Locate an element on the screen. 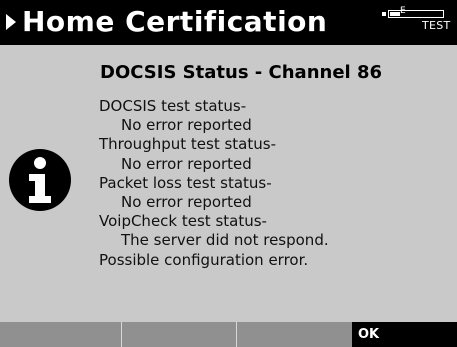  page-title: Home Certification is located at coordinates (175, 21).